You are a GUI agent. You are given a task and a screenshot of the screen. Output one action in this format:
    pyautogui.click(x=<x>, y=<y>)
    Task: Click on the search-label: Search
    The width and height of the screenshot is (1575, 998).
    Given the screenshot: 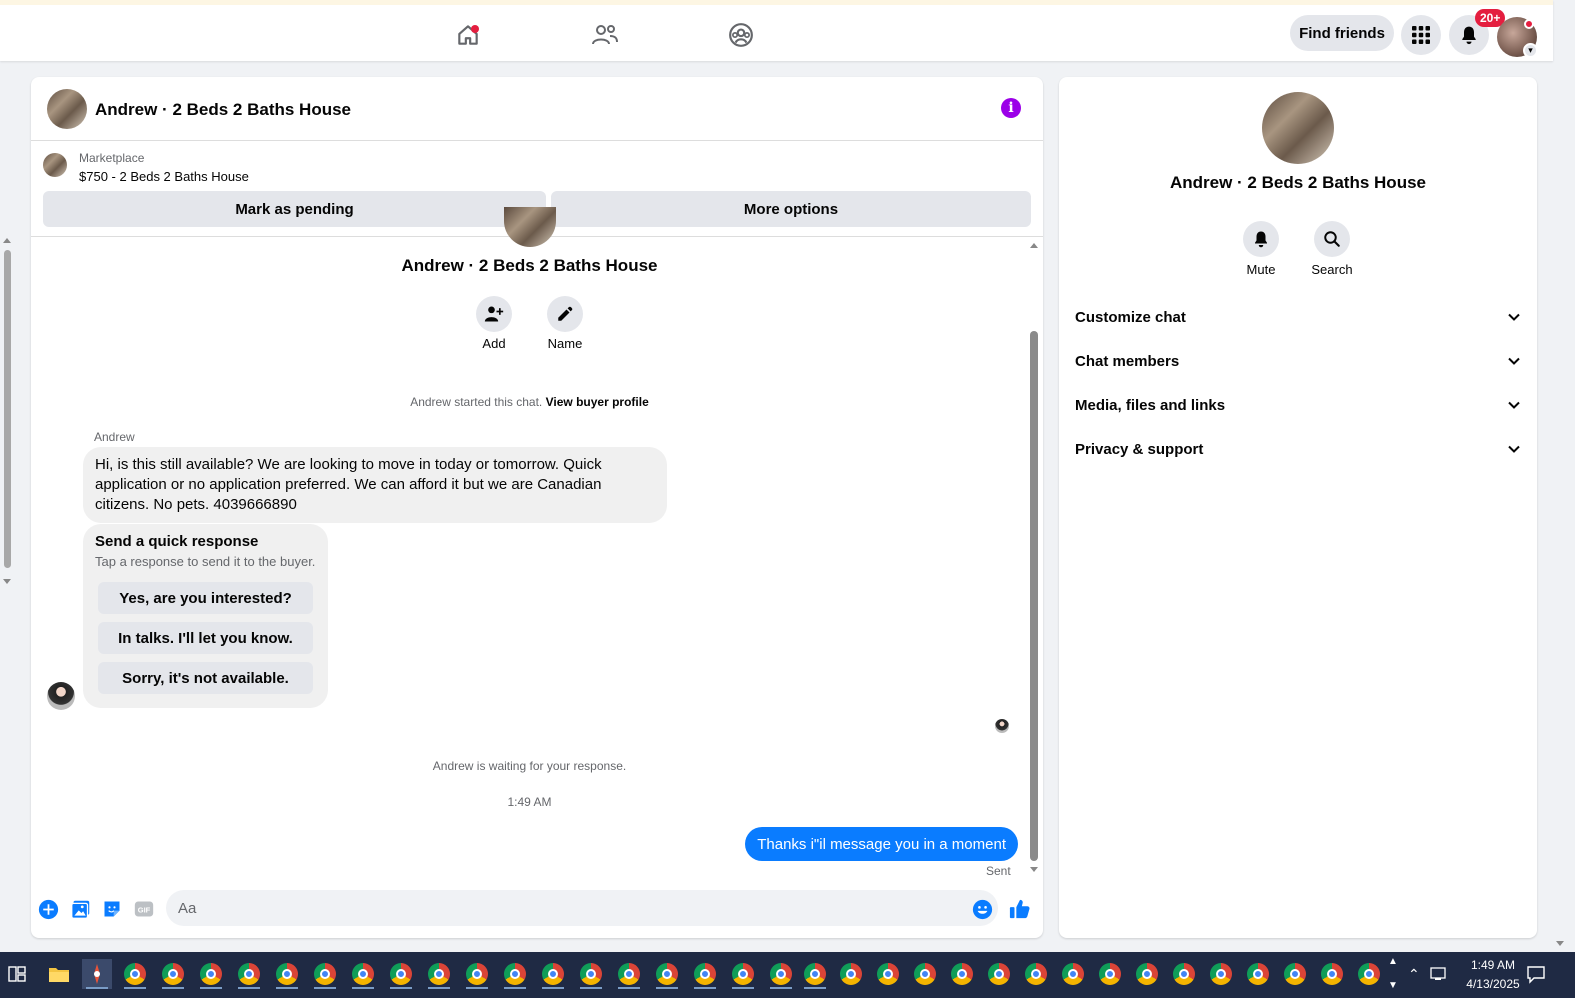 What is the action you would take?
    pyautogui.click(x=1332, y=269)
    